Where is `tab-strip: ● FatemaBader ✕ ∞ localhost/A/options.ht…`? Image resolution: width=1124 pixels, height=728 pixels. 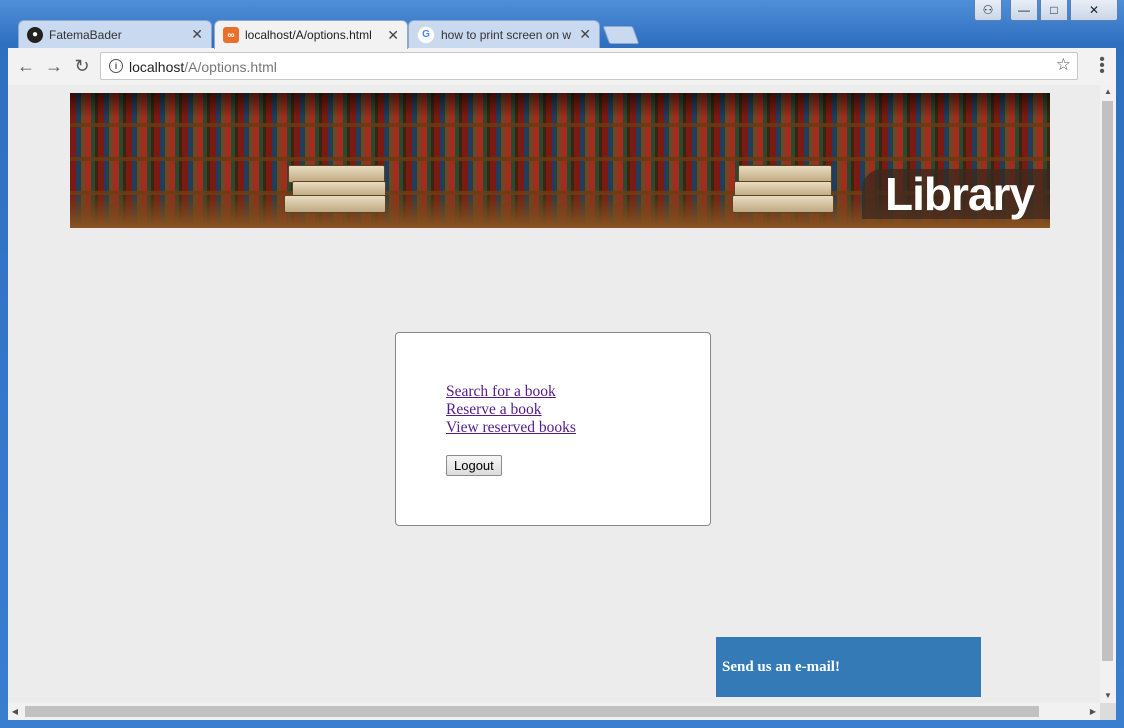 tab-strip: ● FatemaBader ✕ ∞ localhost/A/options.ht… is located at coordinates (562, 33).